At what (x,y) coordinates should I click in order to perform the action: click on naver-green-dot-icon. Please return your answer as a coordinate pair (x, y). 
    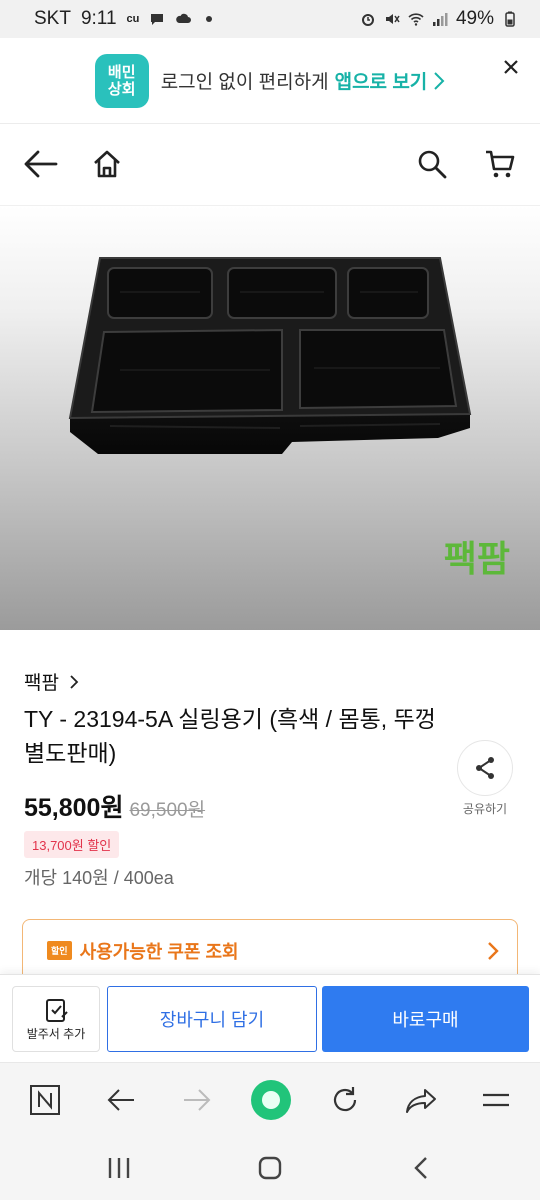
    Looking at the image, I should click on (271, 1100).